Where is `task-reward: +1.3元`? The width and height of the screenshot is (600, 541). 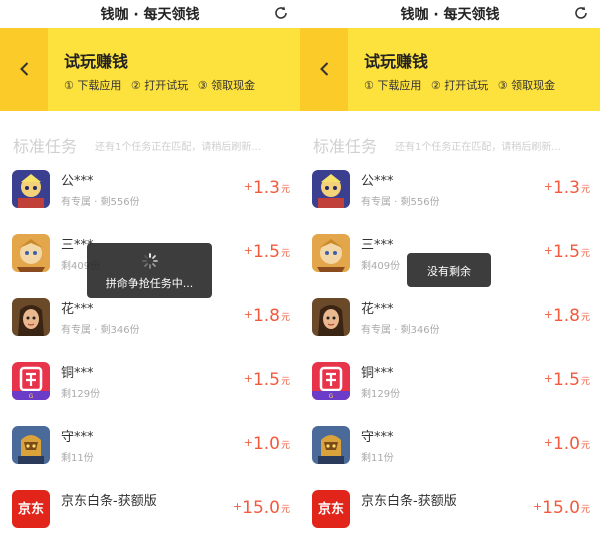
task-reward: +1.3元 is located at coordinates (267, 188).